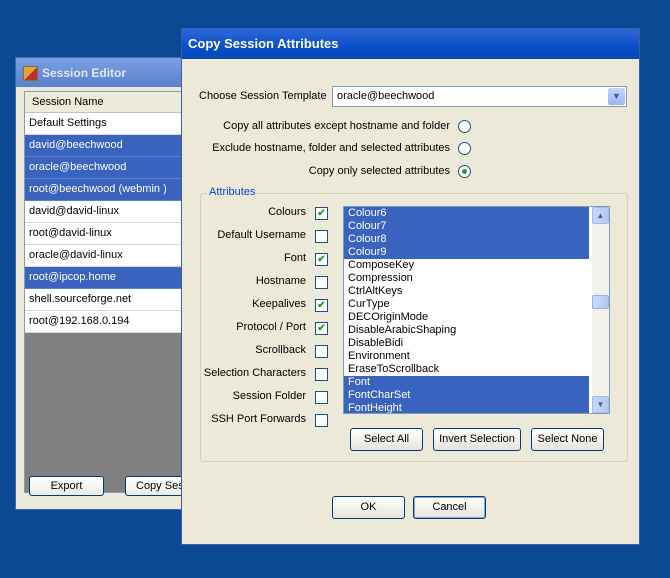 This screenshot has width=670, height=578. What do you see at coordinates (466, 239) in the screenshot?
I see `list-item: Colour8` at bounding box center [466, 239].